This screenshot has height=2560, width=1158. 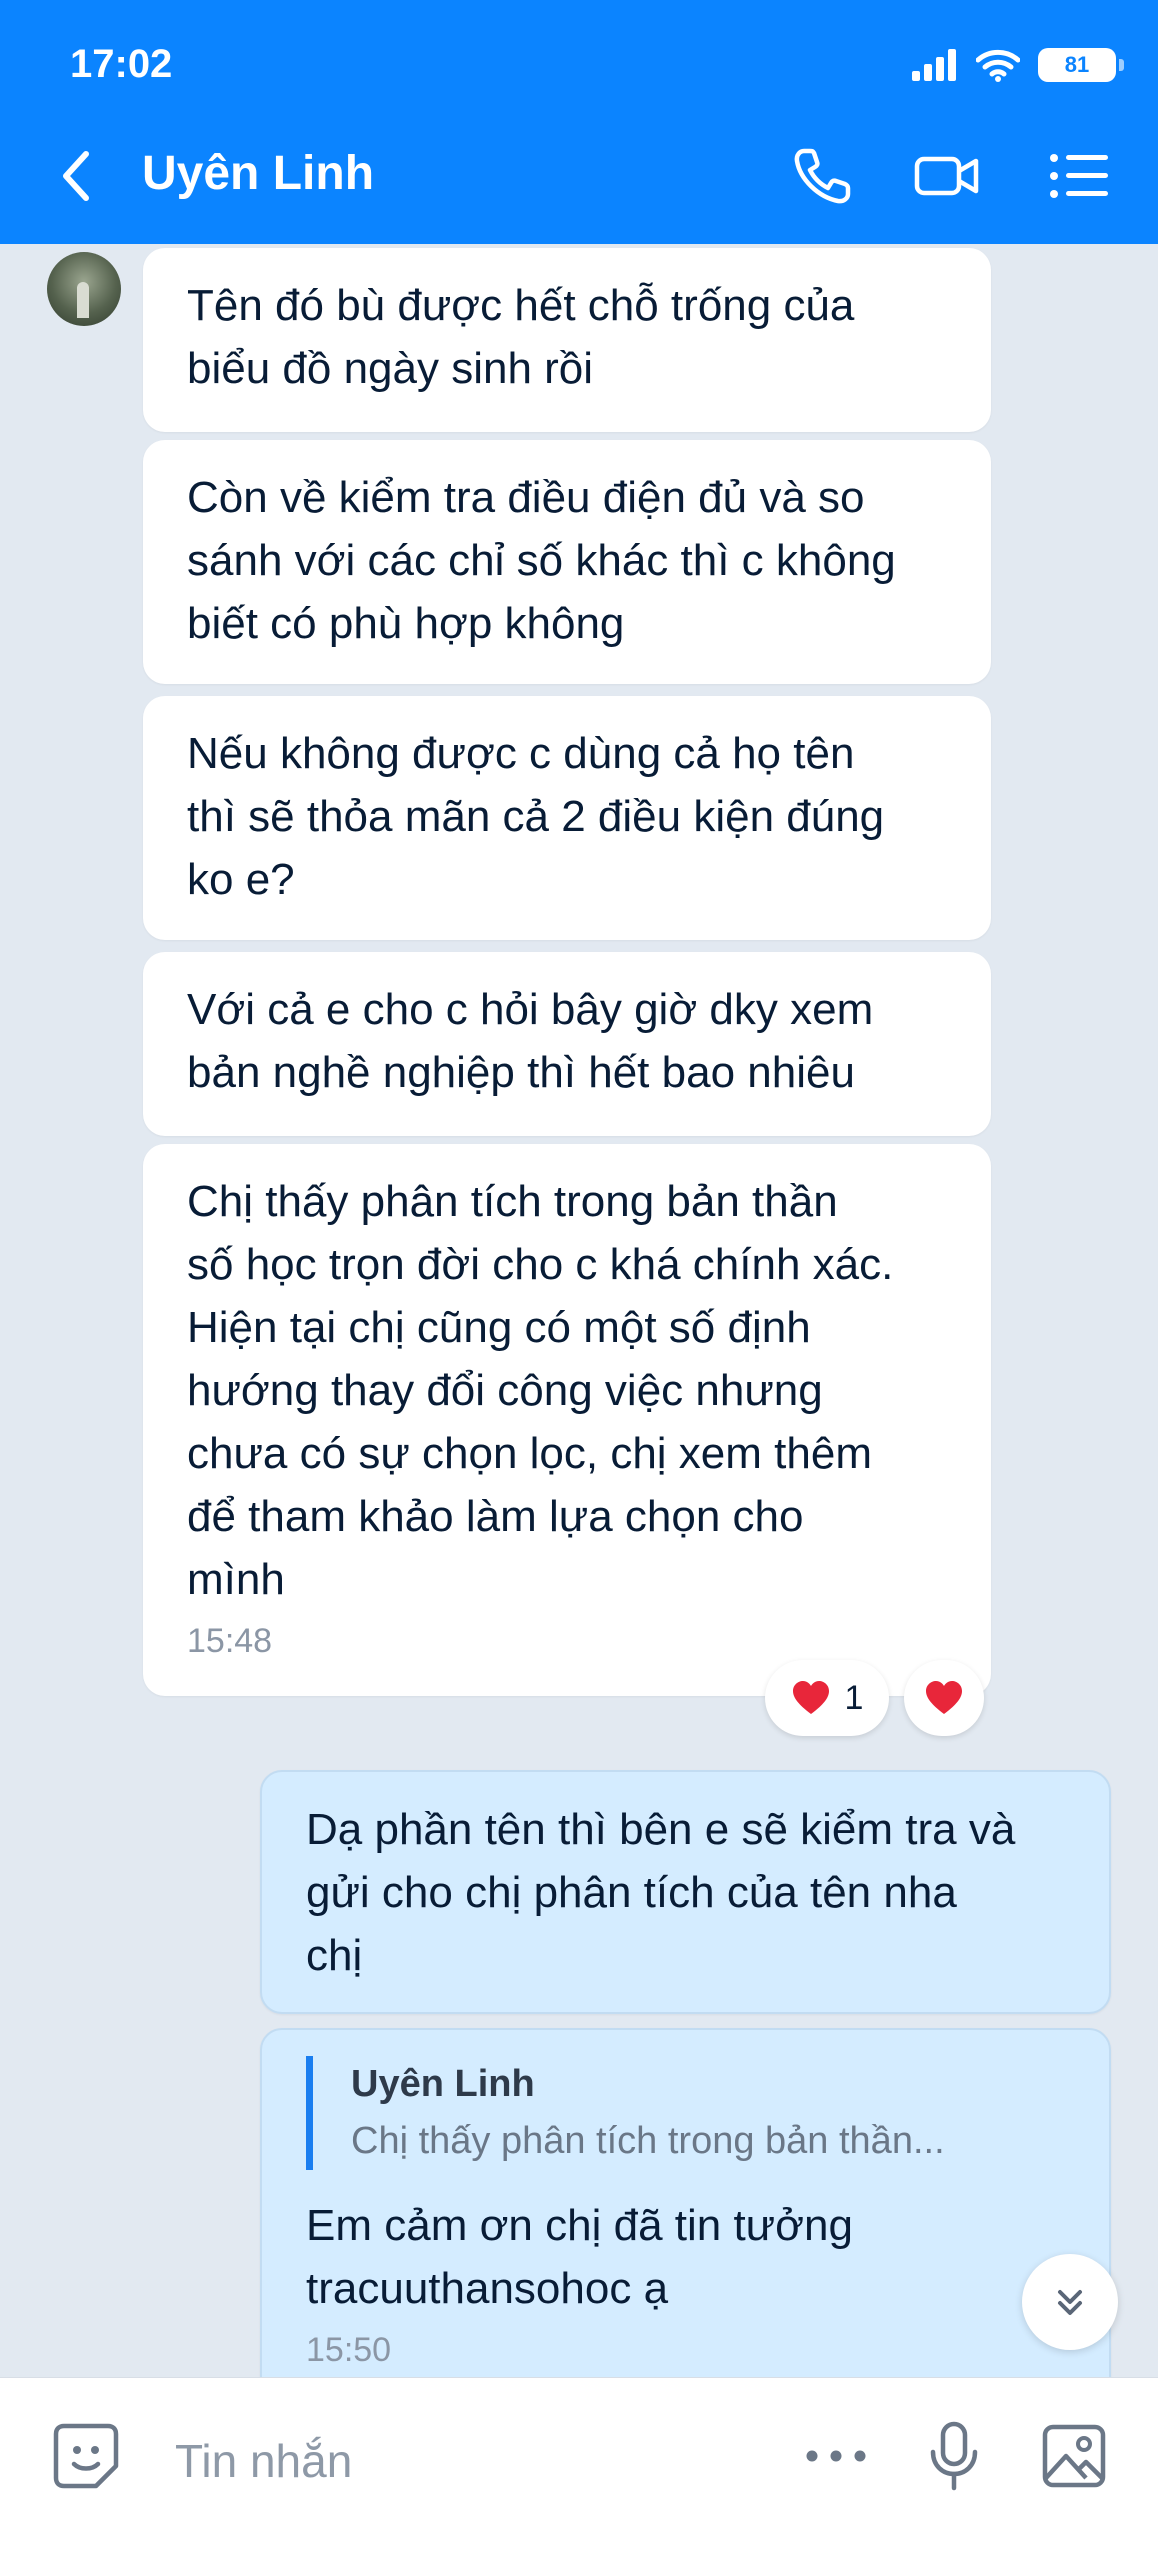 I want to click on image-icon, so click(x=1074, y=2456).